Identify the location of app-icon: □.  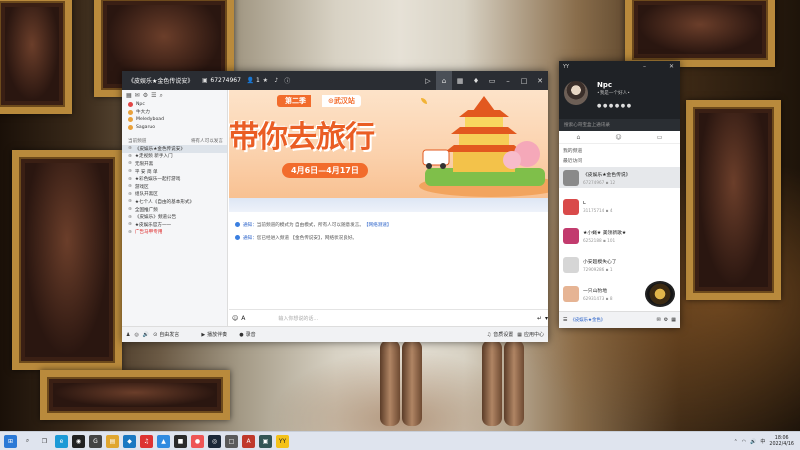
(231, 441).